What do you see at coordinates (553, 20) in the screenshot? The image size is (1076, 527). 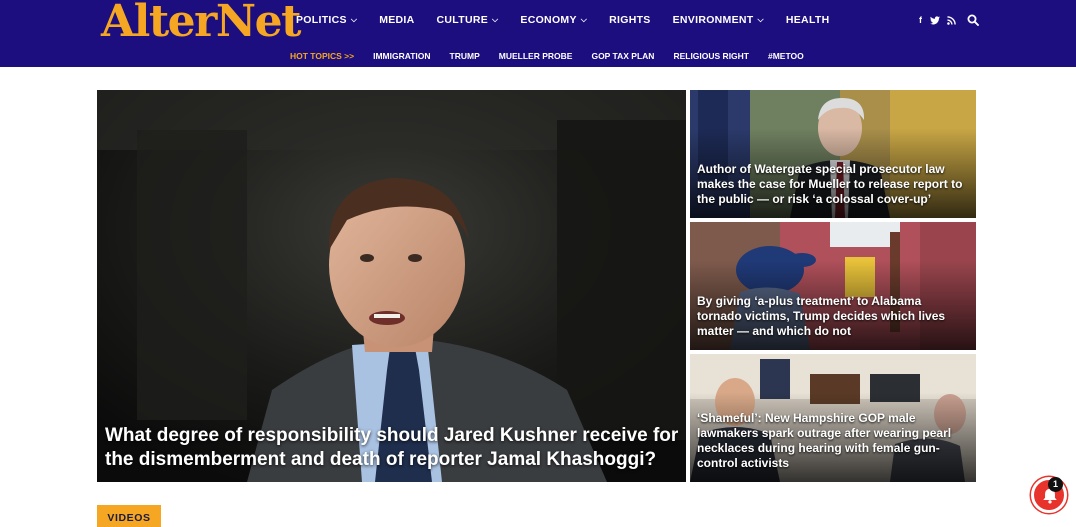 I see `nav-economy: ECONOMY ⌵` at bounding box center [553, 20].